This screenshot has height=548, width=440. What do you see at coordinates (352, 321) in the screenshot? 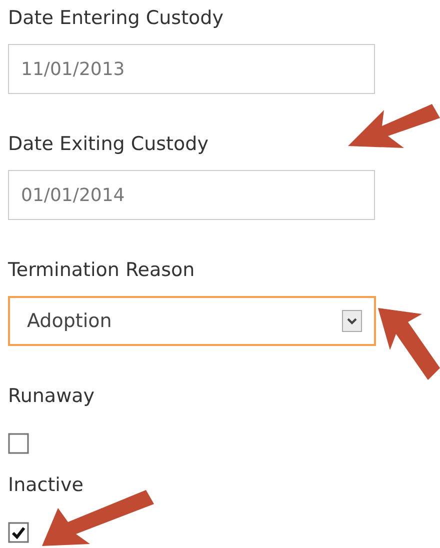
I see `chevron-down-icon` at bounding box center [352, 321].